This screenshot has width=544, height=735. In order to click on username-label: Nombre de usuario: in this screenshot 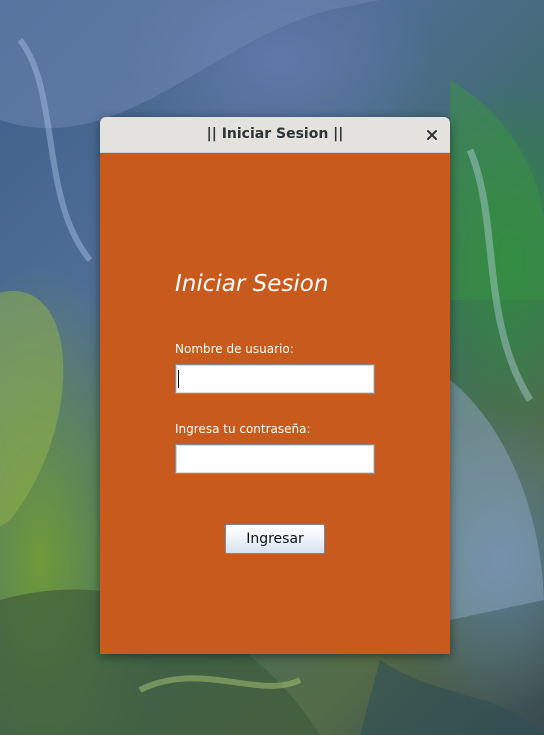, I will do `click(234, 349)`.